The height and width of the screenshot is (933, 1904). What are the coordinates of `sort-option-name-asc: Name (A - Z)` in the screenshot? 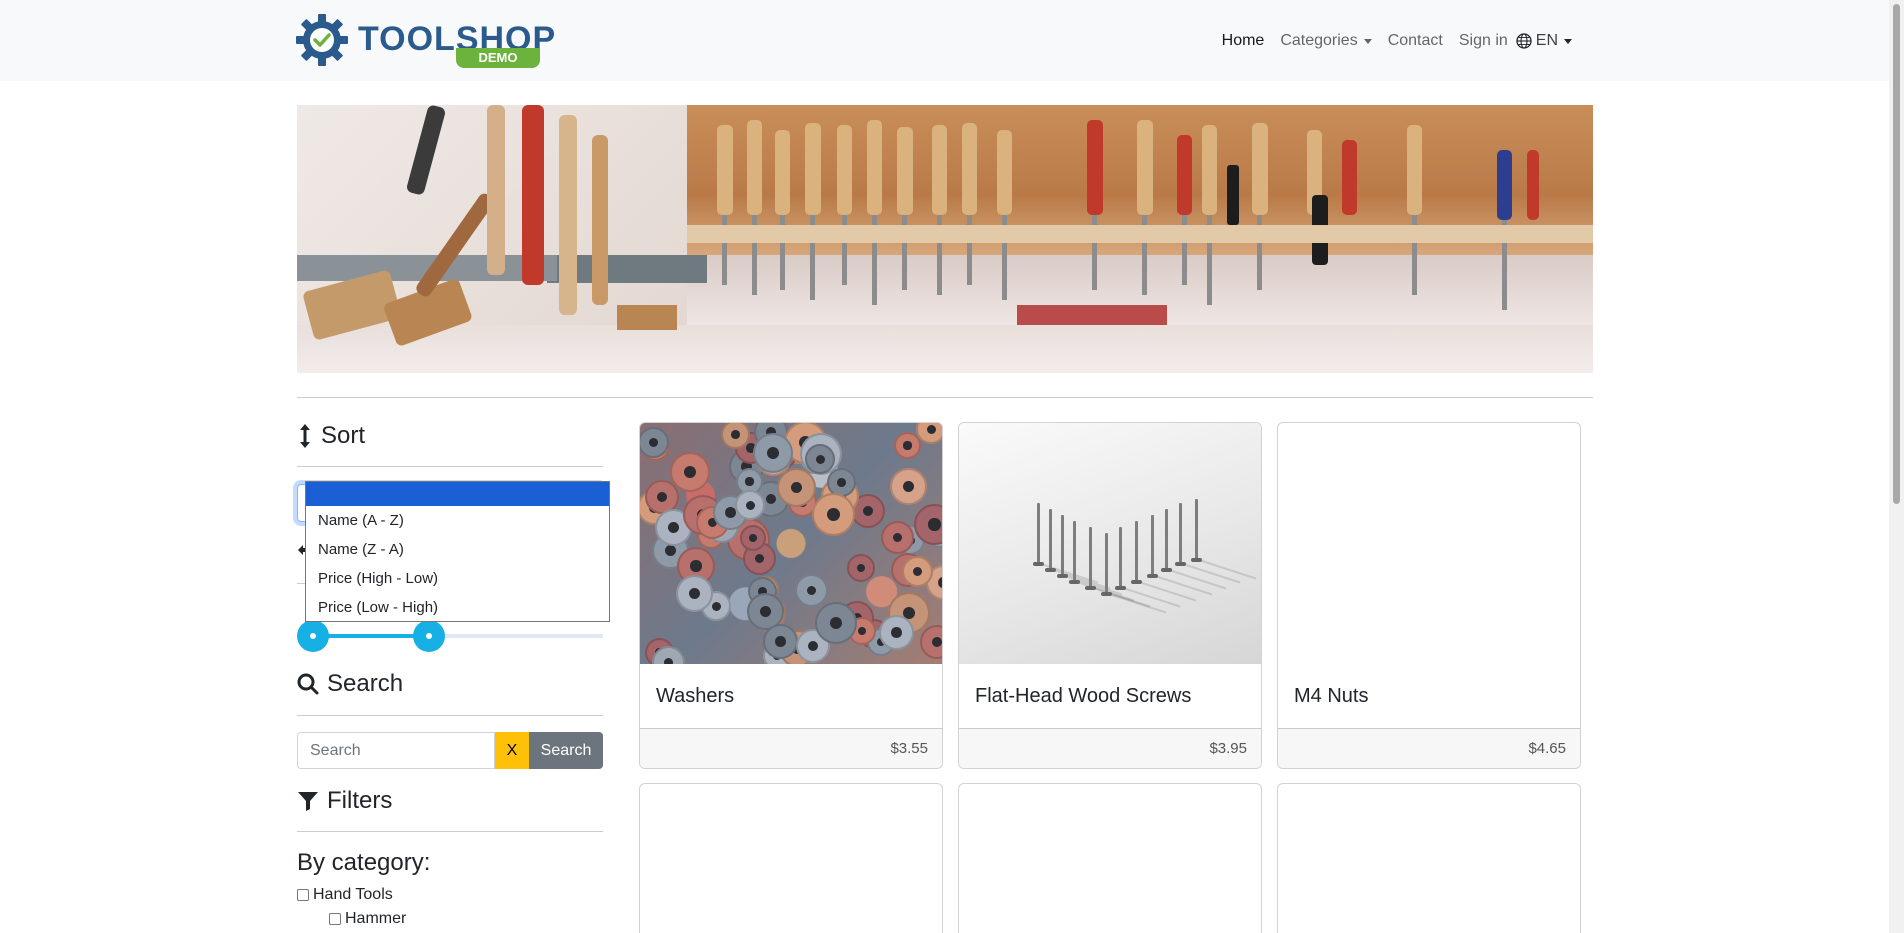 It's located at (457, 520).